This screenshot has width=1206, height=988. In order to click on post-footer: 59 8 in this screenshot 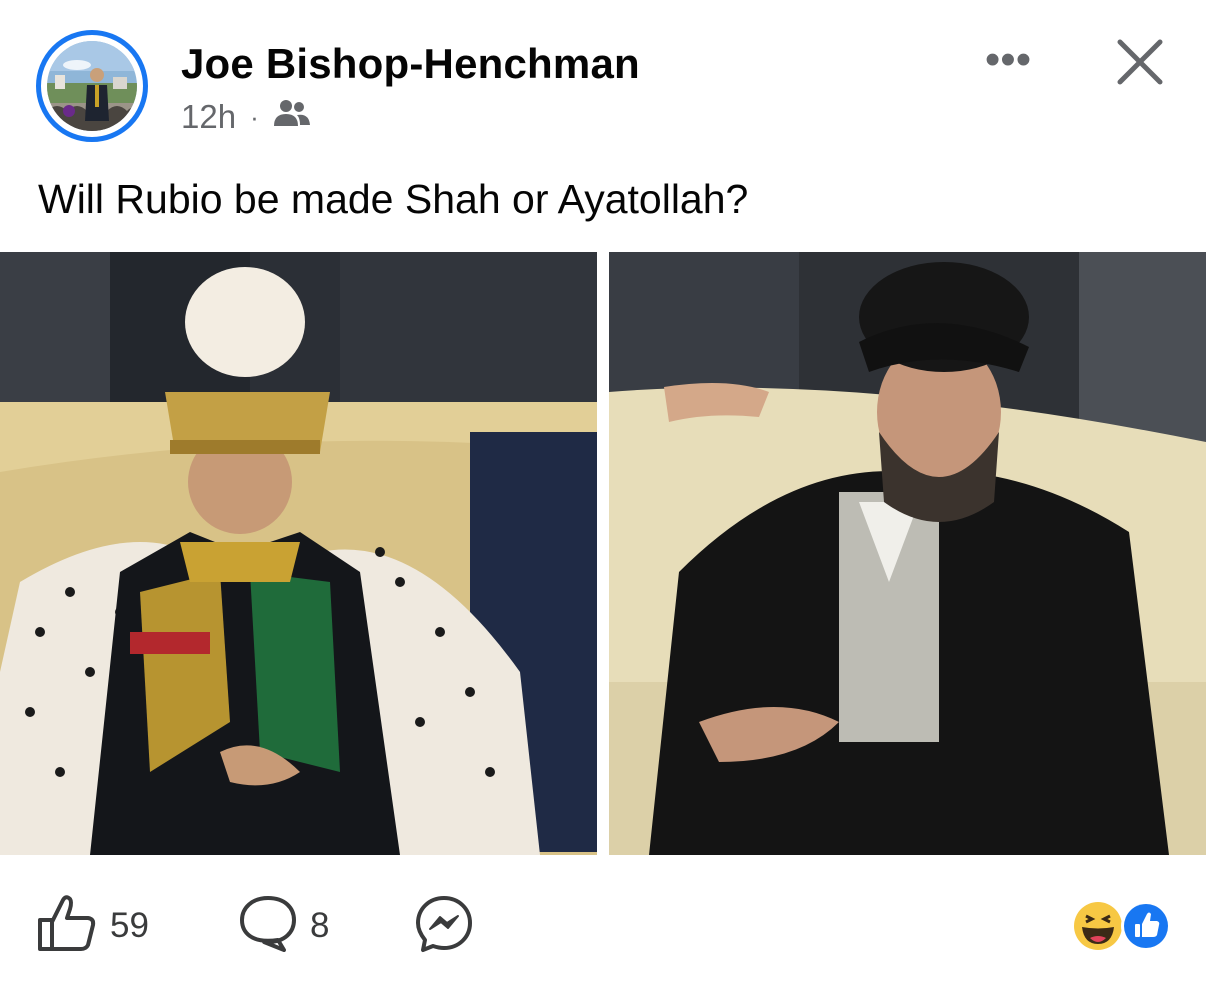, I will do `click(603, 930)`.